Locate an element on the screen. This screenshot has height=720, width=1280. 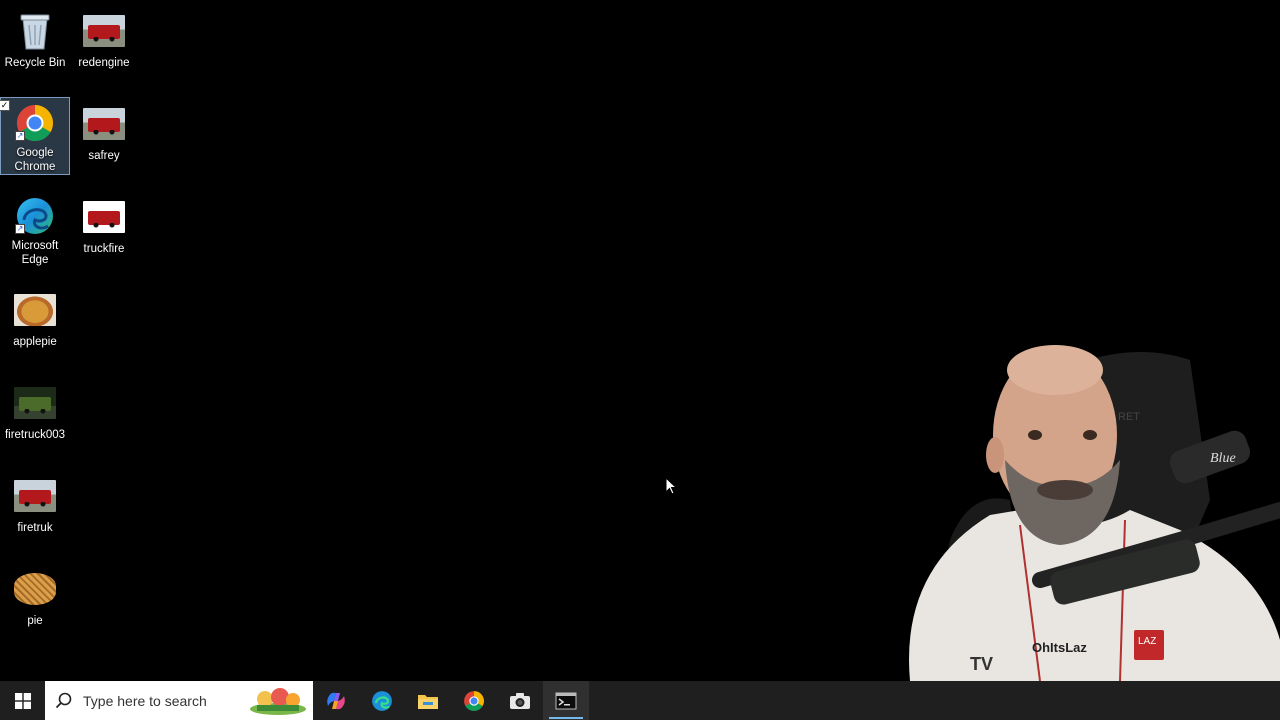
desktop-icon-label: firetruck003 is located at coordinates (35, 435).